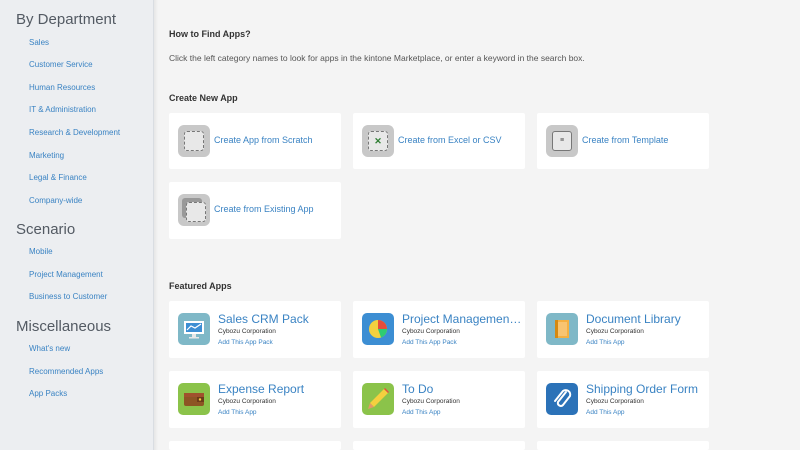 This screenshot has height=450, width=800. Describe the element at coordinates (633, 319) in the screenshot. I see `featured-app-title: Document Library` at that location.